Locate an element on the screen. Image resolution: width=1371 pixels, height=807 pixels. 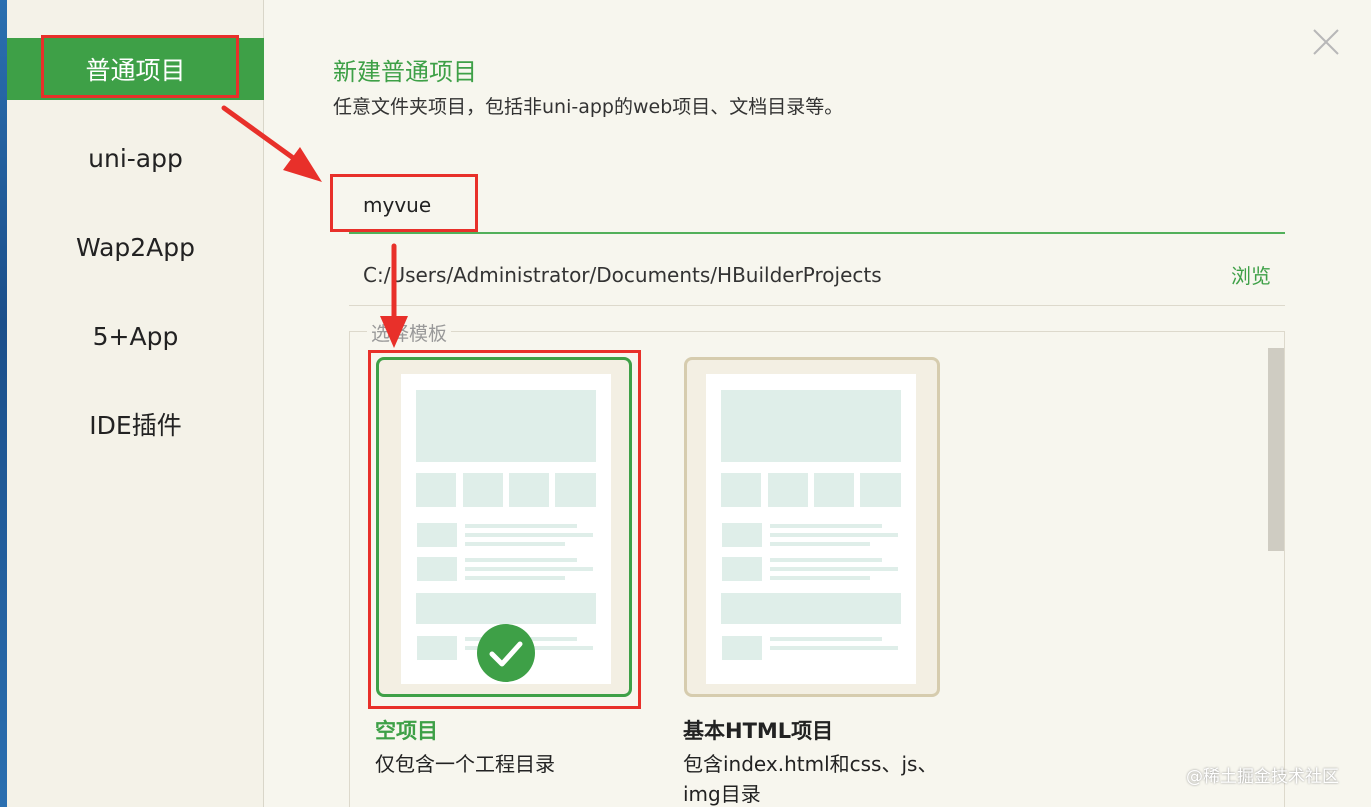
sidebar-item-5plus-app: 5+App is located at coordinates (135, 336).